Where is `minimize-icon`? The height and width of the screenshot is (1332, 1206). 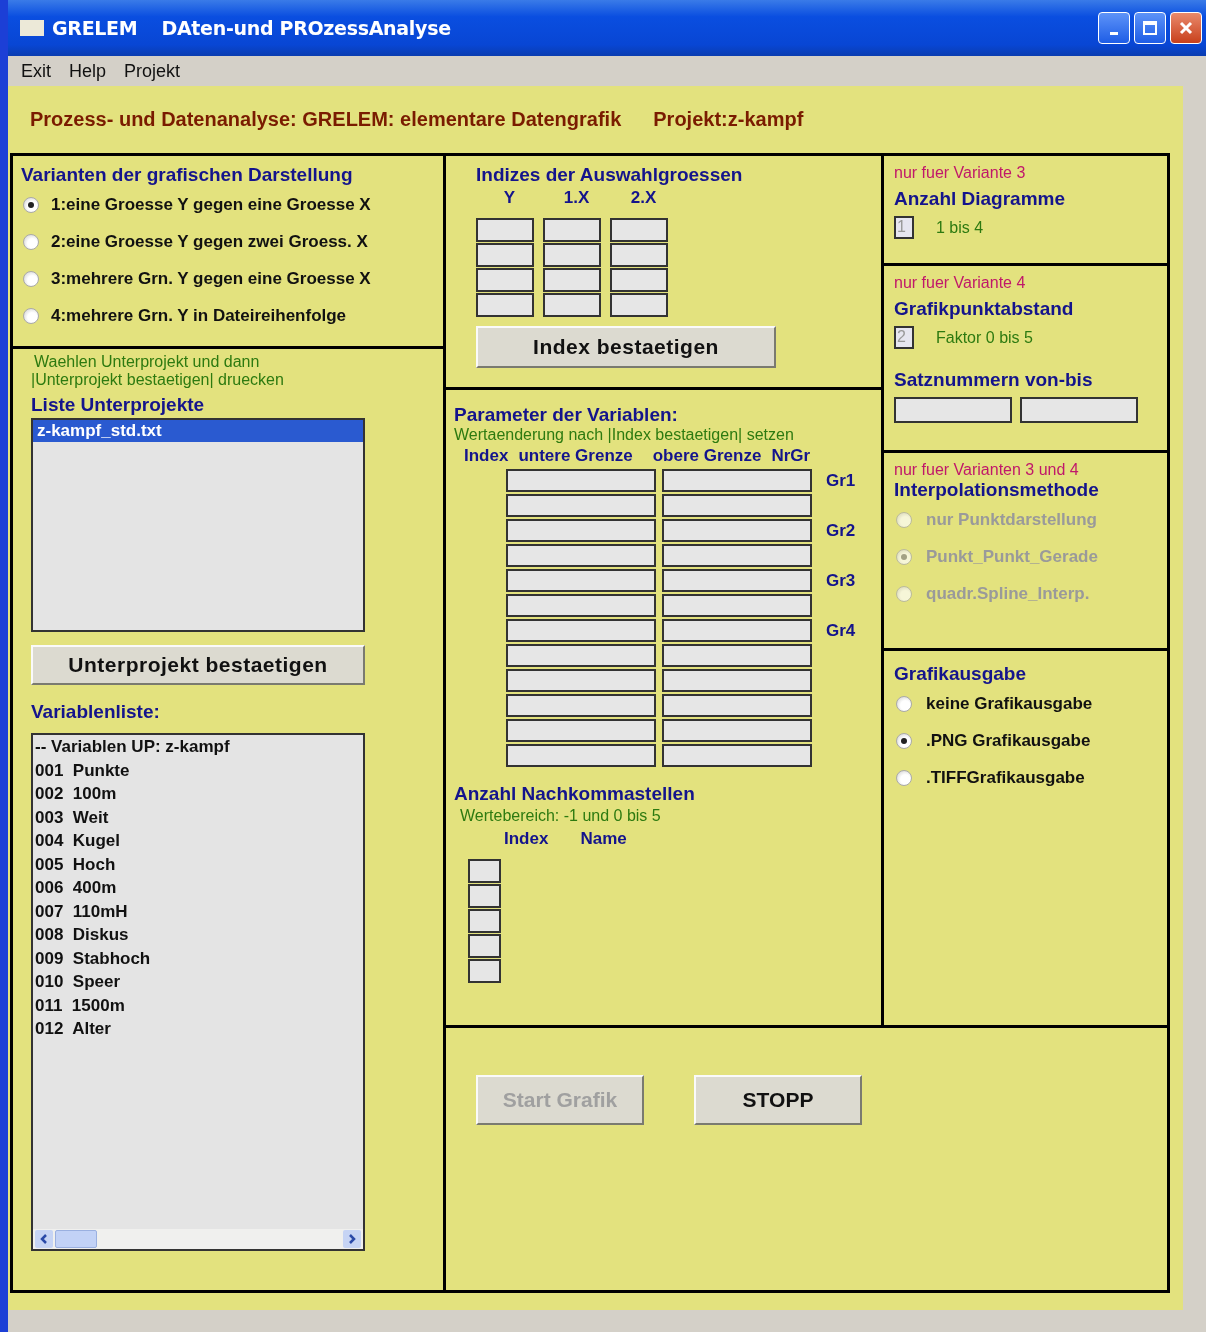 minimize-icon is located at coordinates (1114, 33).